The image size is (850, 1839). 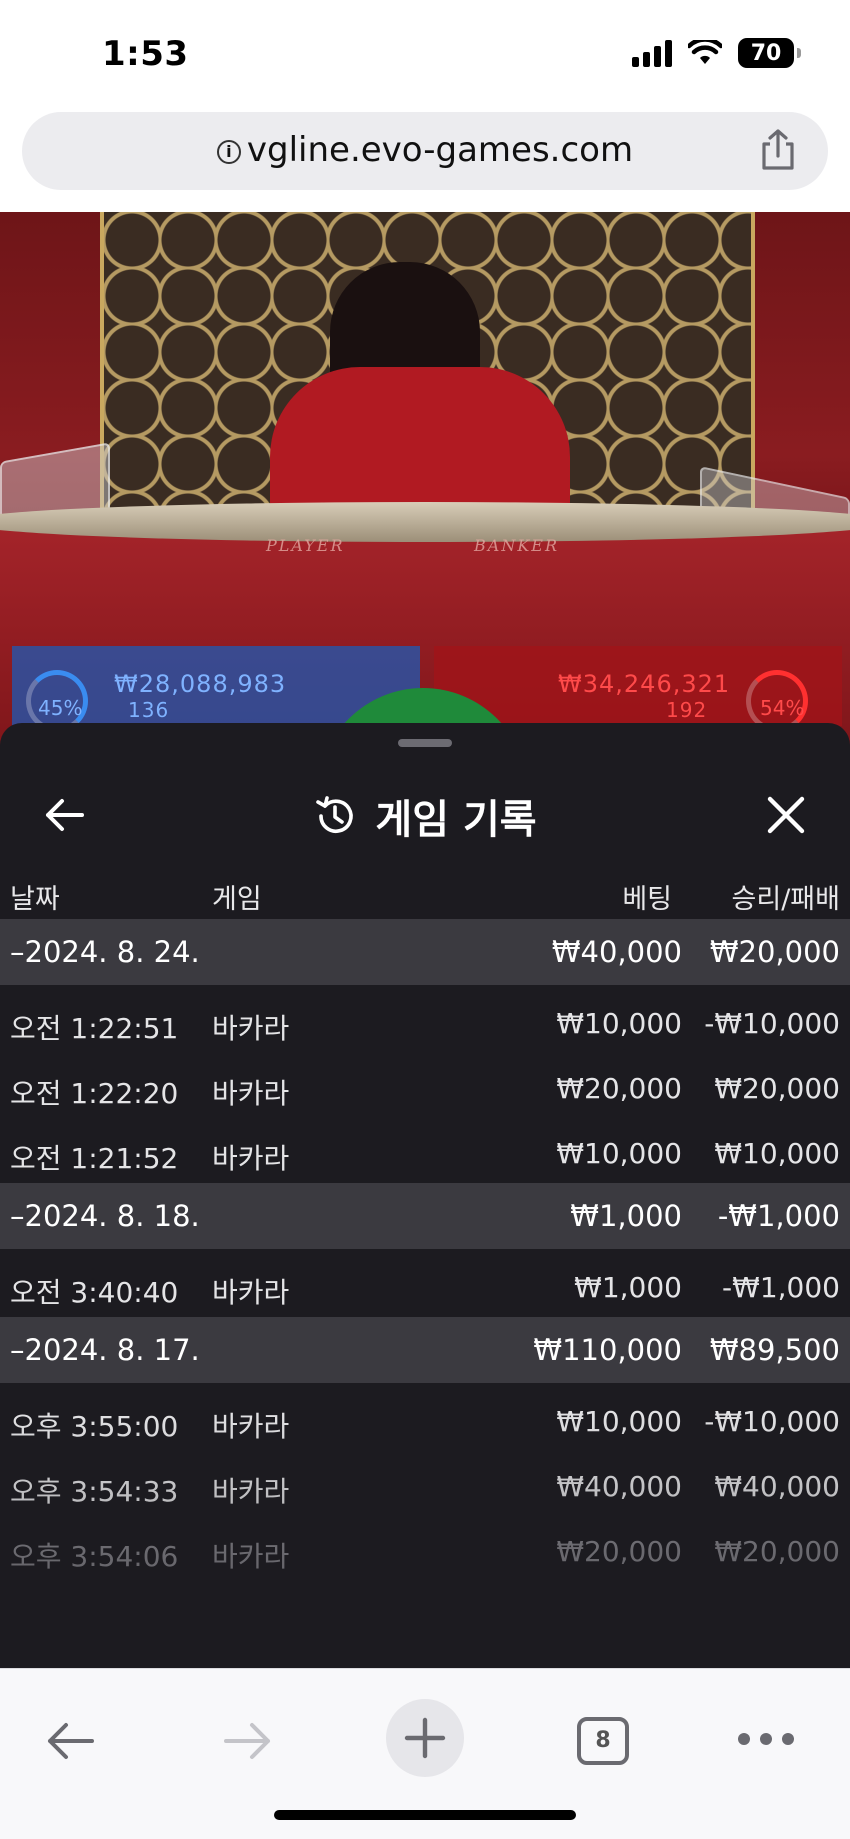 What do you see at coordinates (425, 1421) in the screenshot?
I see `table-row: 오후 3:55:00 바카라 ₩10,000 -₩10,000` at bounding box center [425, 1421].